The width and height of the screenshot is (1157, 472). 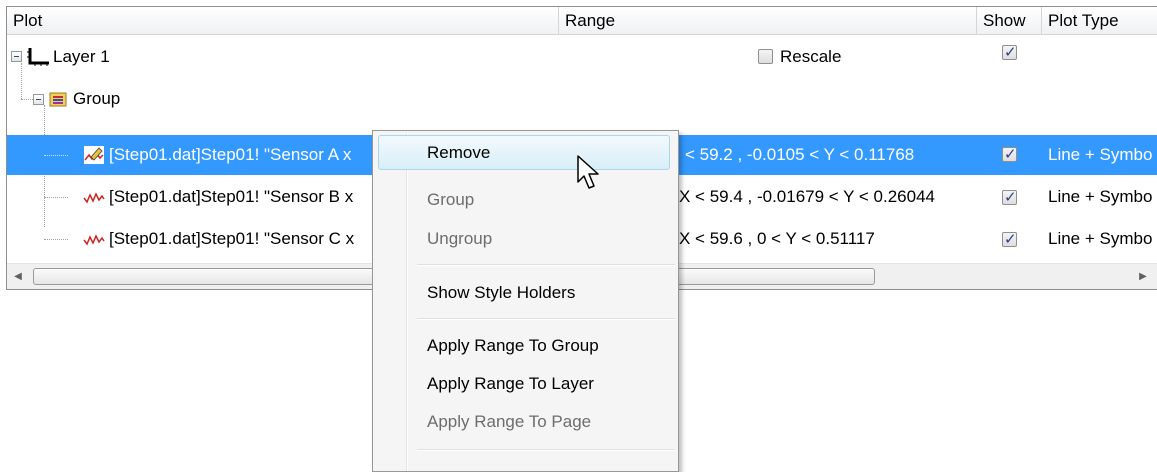 What do you see at coordinates (590, 20) in the screenshot?
I see `column-header-range-label: Range` at bounding box center [590, 20].